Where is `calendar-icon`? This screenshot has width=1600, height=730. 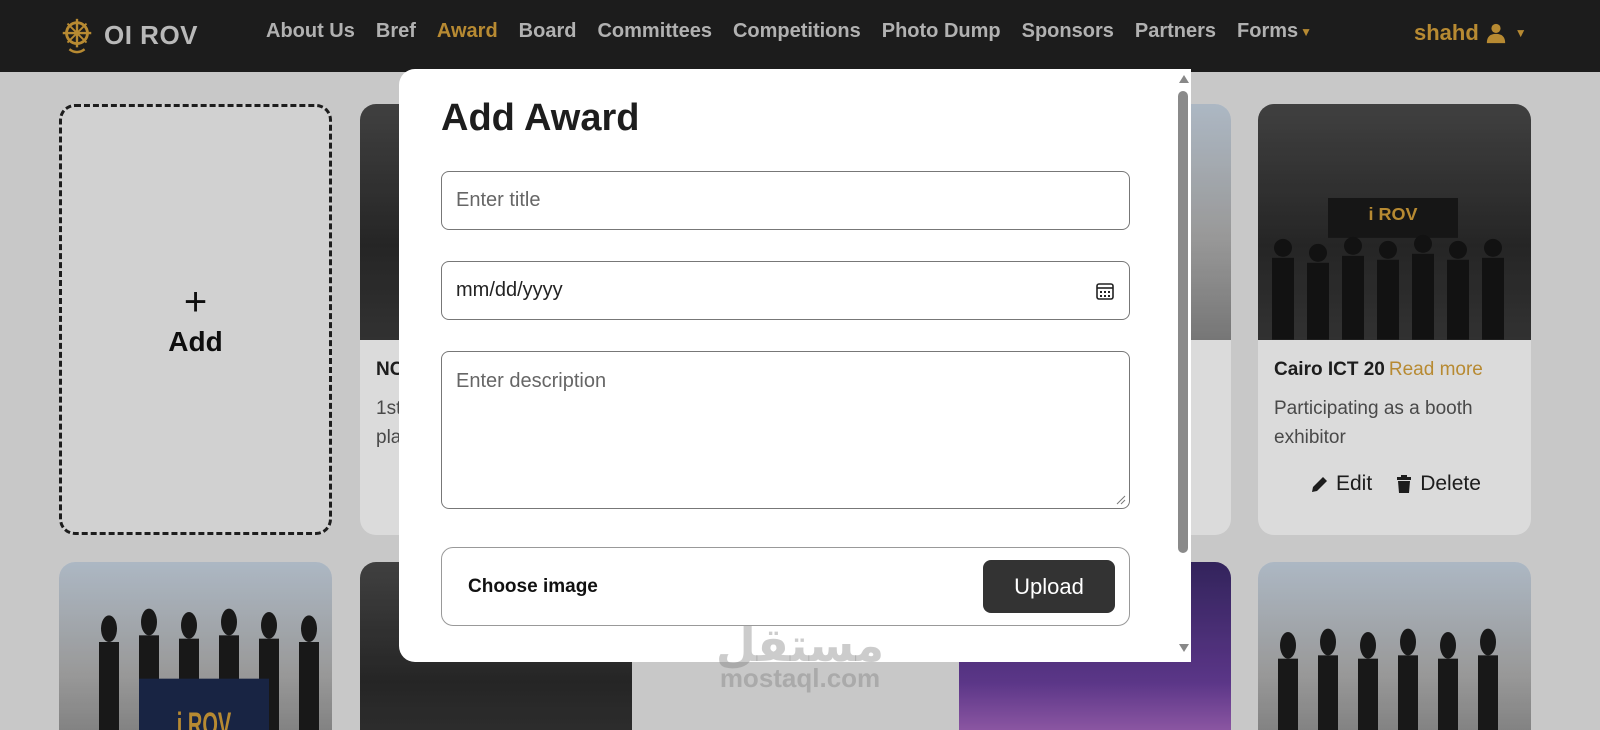
calendar-icon is located at coordinates (1105, 291).